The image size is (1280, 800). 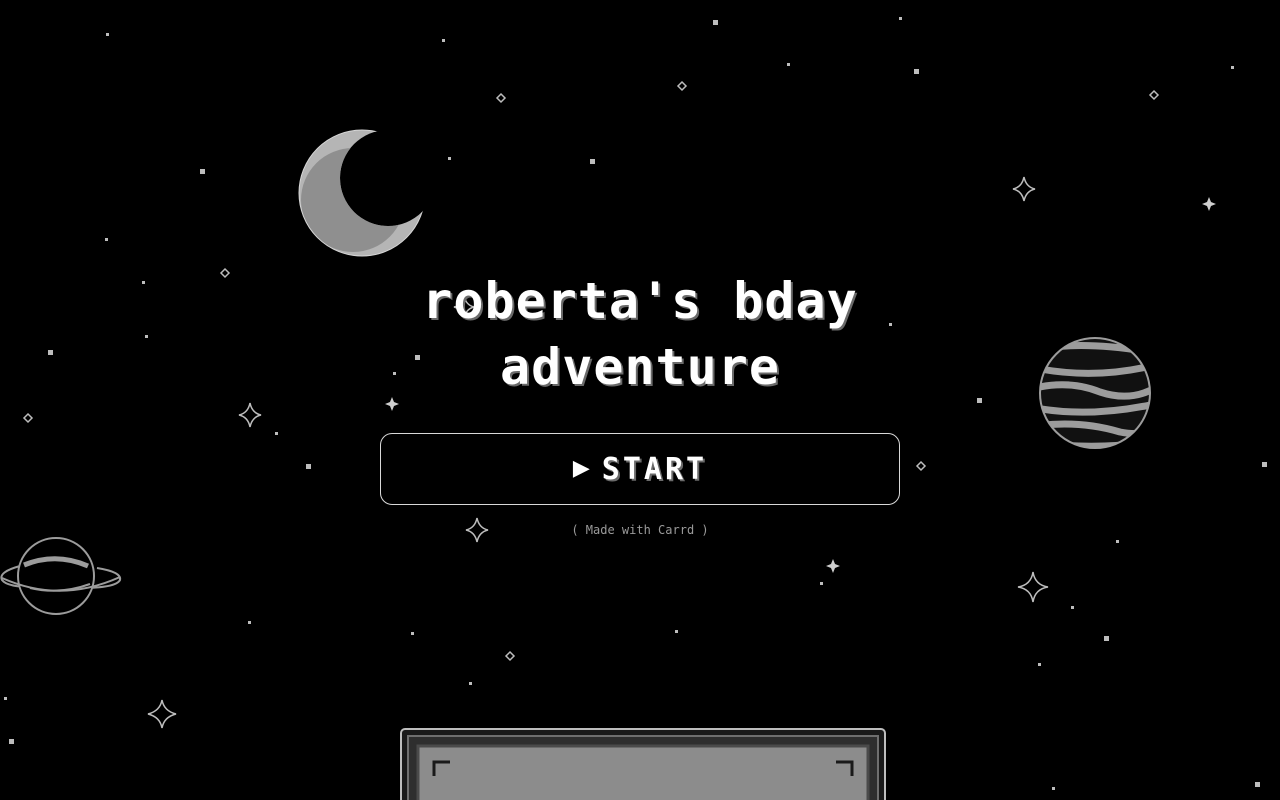 I want to click on start-button-label: START, so click(x=654, y=469).